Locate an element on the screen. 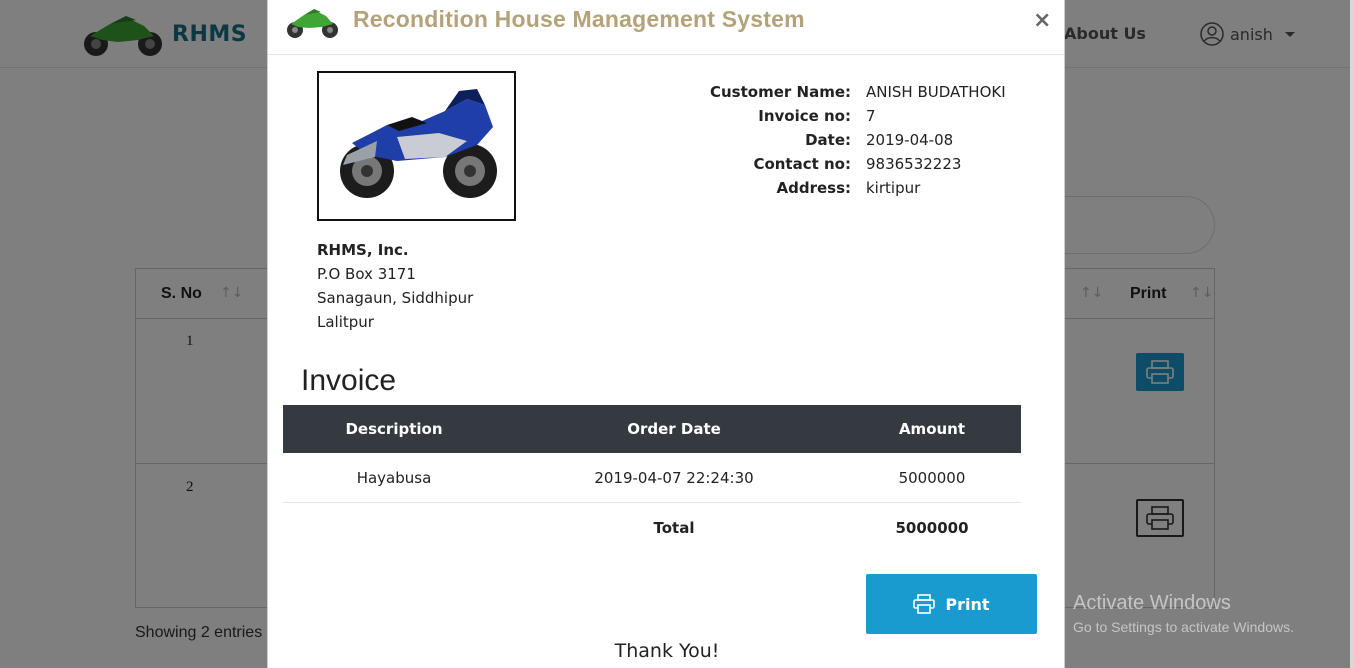  print-button: Print is located at coordinates (951, 604).